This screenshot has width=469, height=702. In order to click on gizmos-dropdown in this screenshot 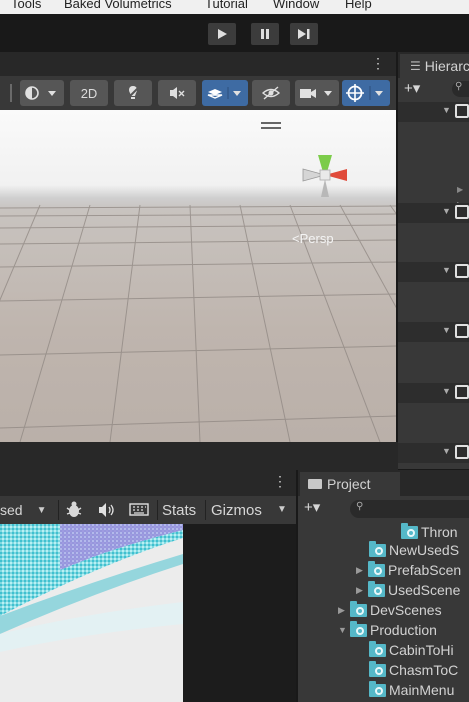, I will do `click(366, 93)`.